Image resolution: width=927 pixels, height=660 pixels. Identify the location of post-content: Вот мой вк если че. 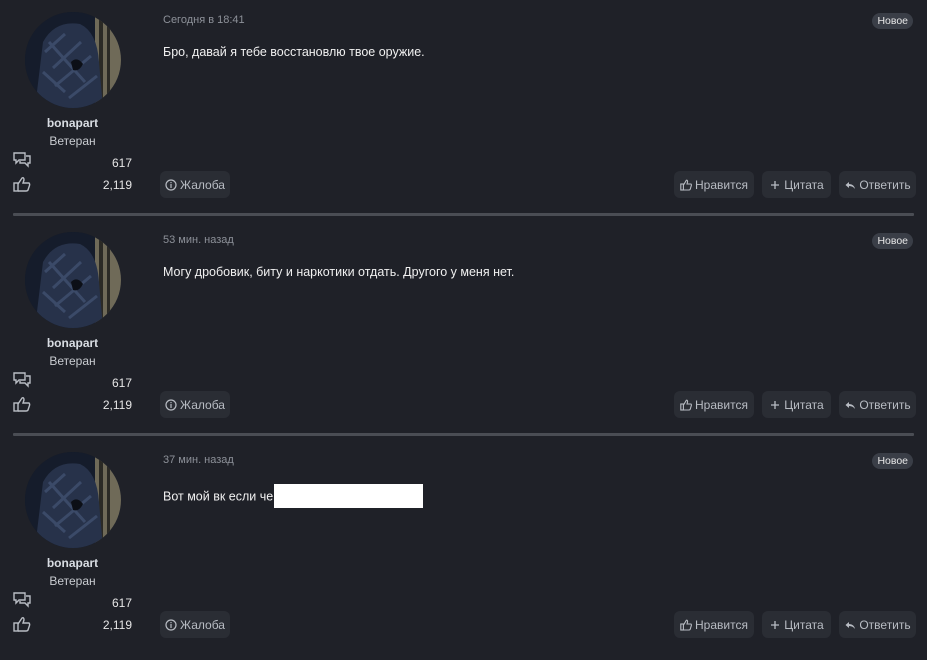
(293, 496).